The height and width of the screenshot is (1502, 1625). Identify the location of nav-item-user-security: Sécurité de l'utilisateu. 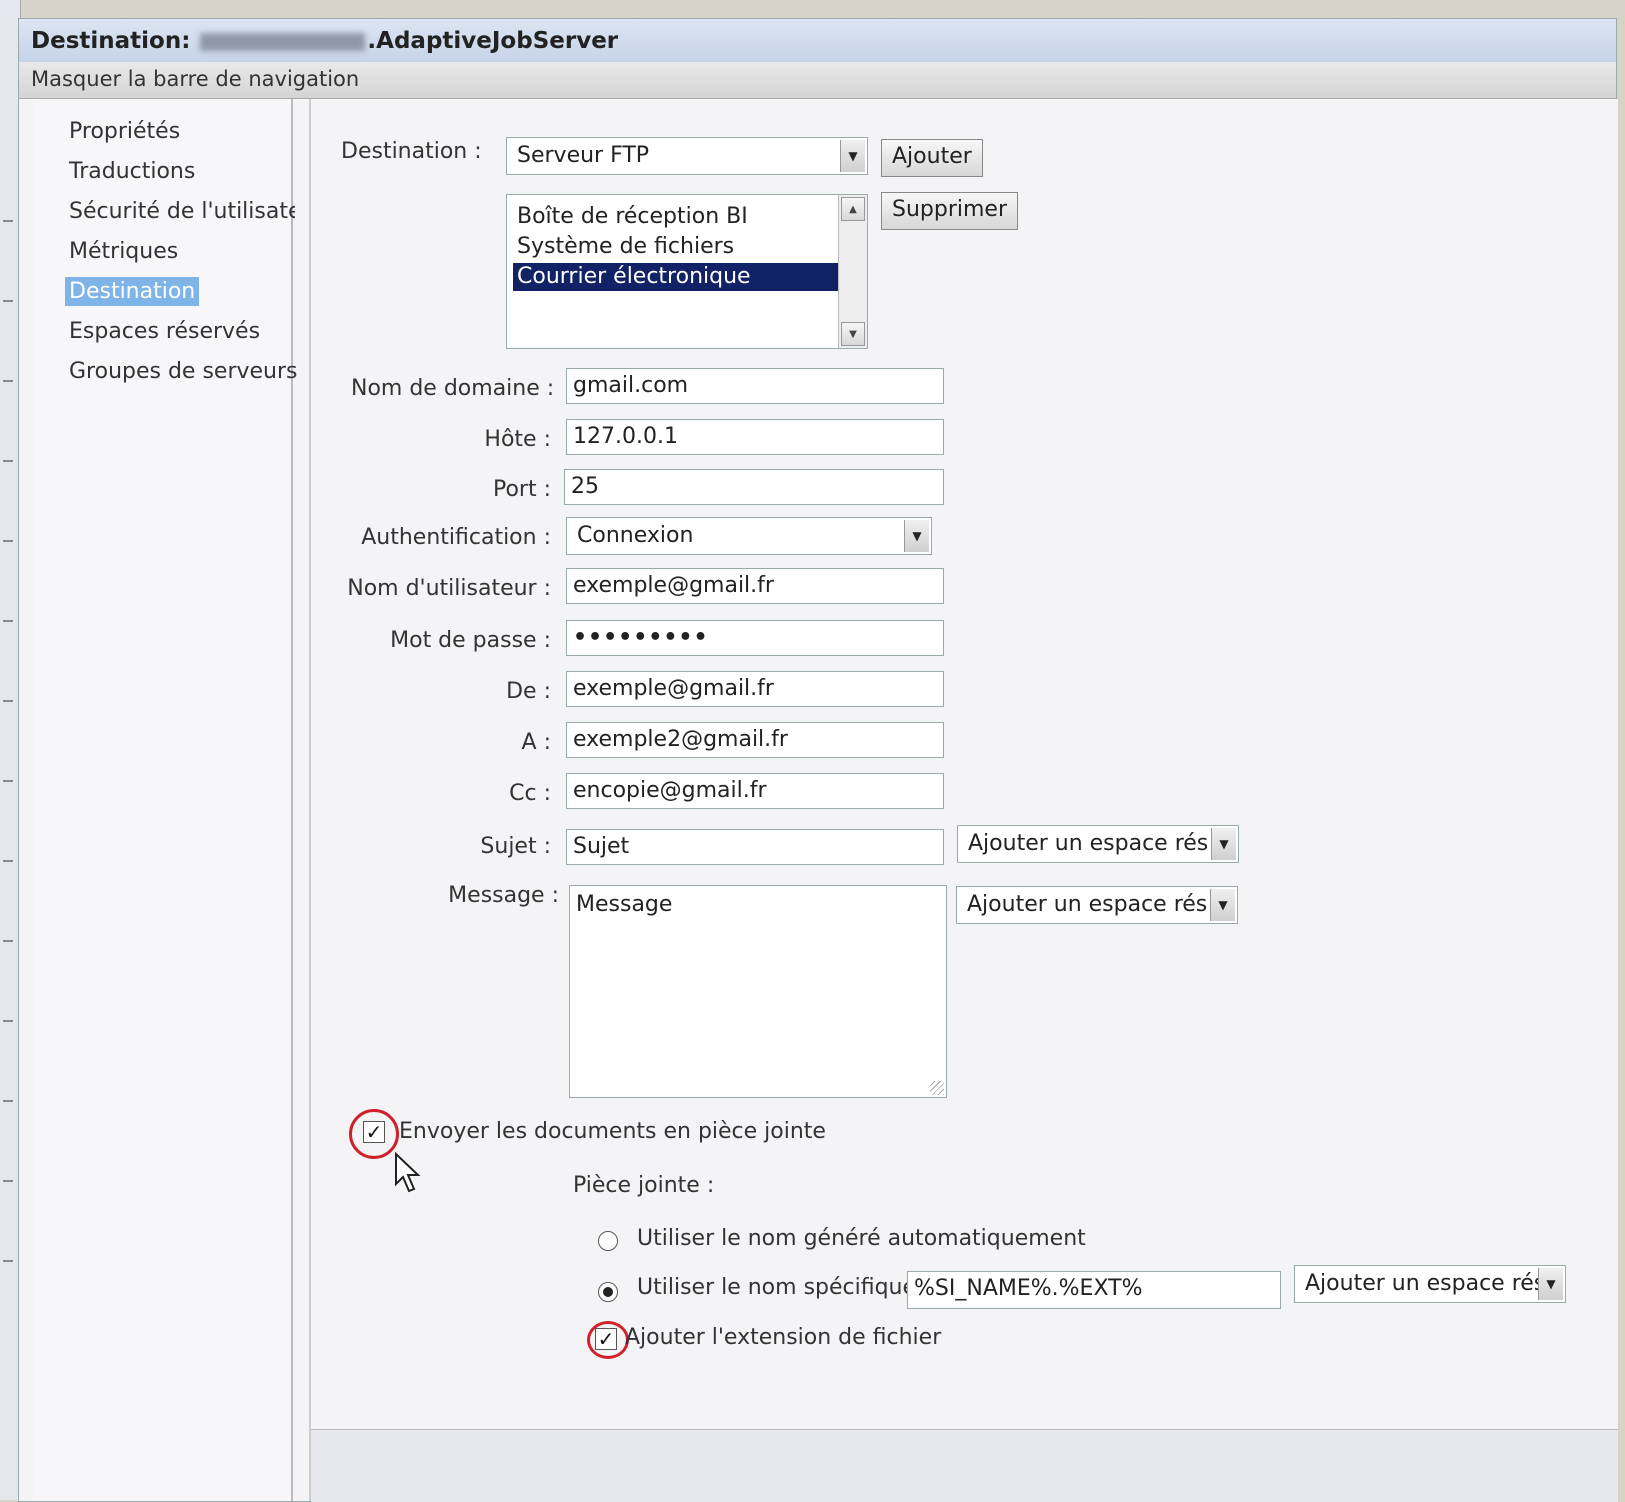
(182, 211).